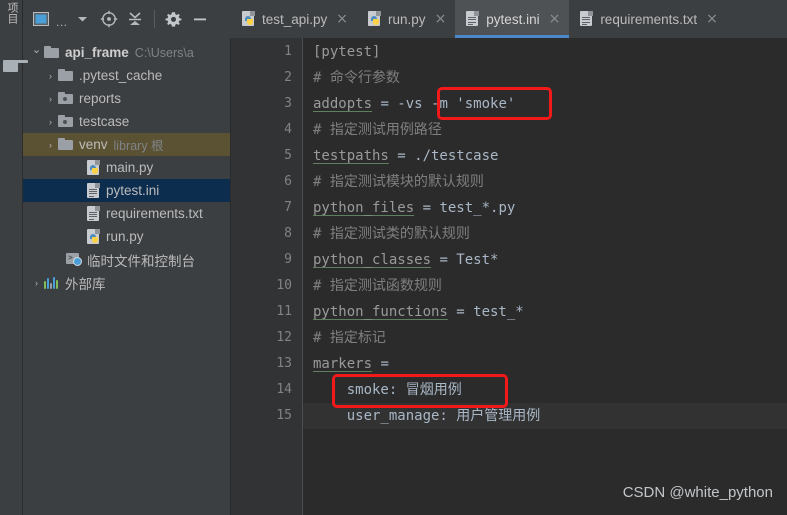 This screenshot has width=787, height=515. What do you see at coordinates (343, 104) in the screenshot?
I see `ini-key: addopts` at bounding box center [343, 104].